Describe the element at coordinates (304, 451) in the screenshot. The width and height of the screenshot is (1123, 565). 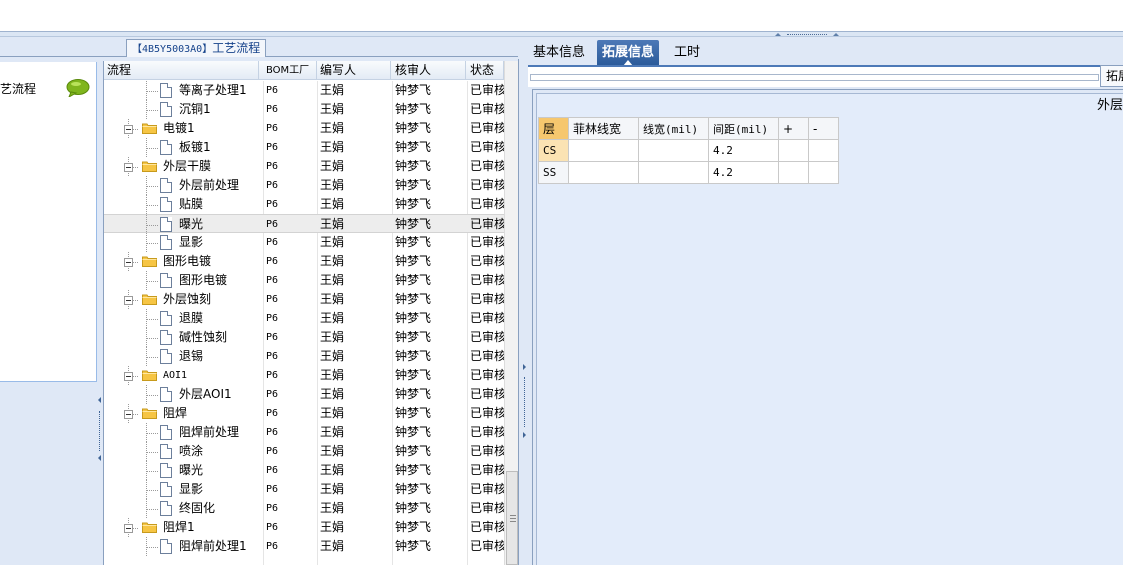
I see `tree-step-row: 喷涂 P6 王娟 钟梦飞 已审核` at that location.